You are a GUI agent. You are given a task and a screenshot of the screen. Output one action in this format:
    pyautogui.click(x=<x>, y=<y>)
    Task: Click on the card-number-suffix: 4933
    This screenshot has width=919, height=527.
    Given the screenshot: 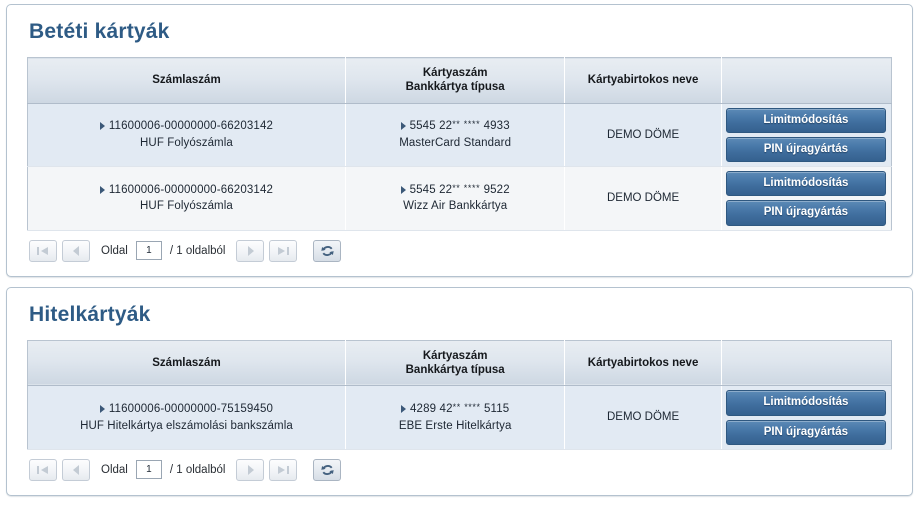 What is the action you would take?
    pyautogui.click(x=496, y=126)
    